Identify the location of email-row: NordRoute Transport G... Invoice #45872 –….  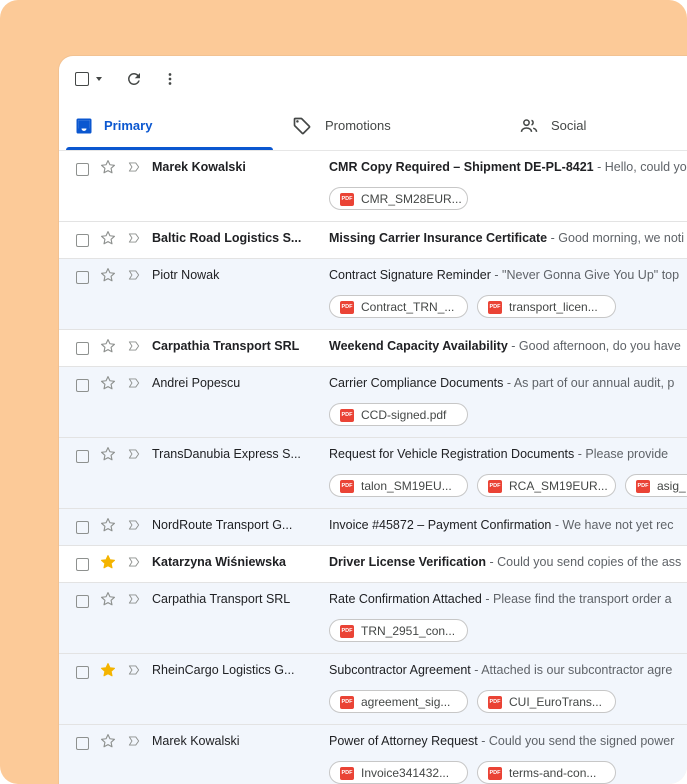
(373, 527).